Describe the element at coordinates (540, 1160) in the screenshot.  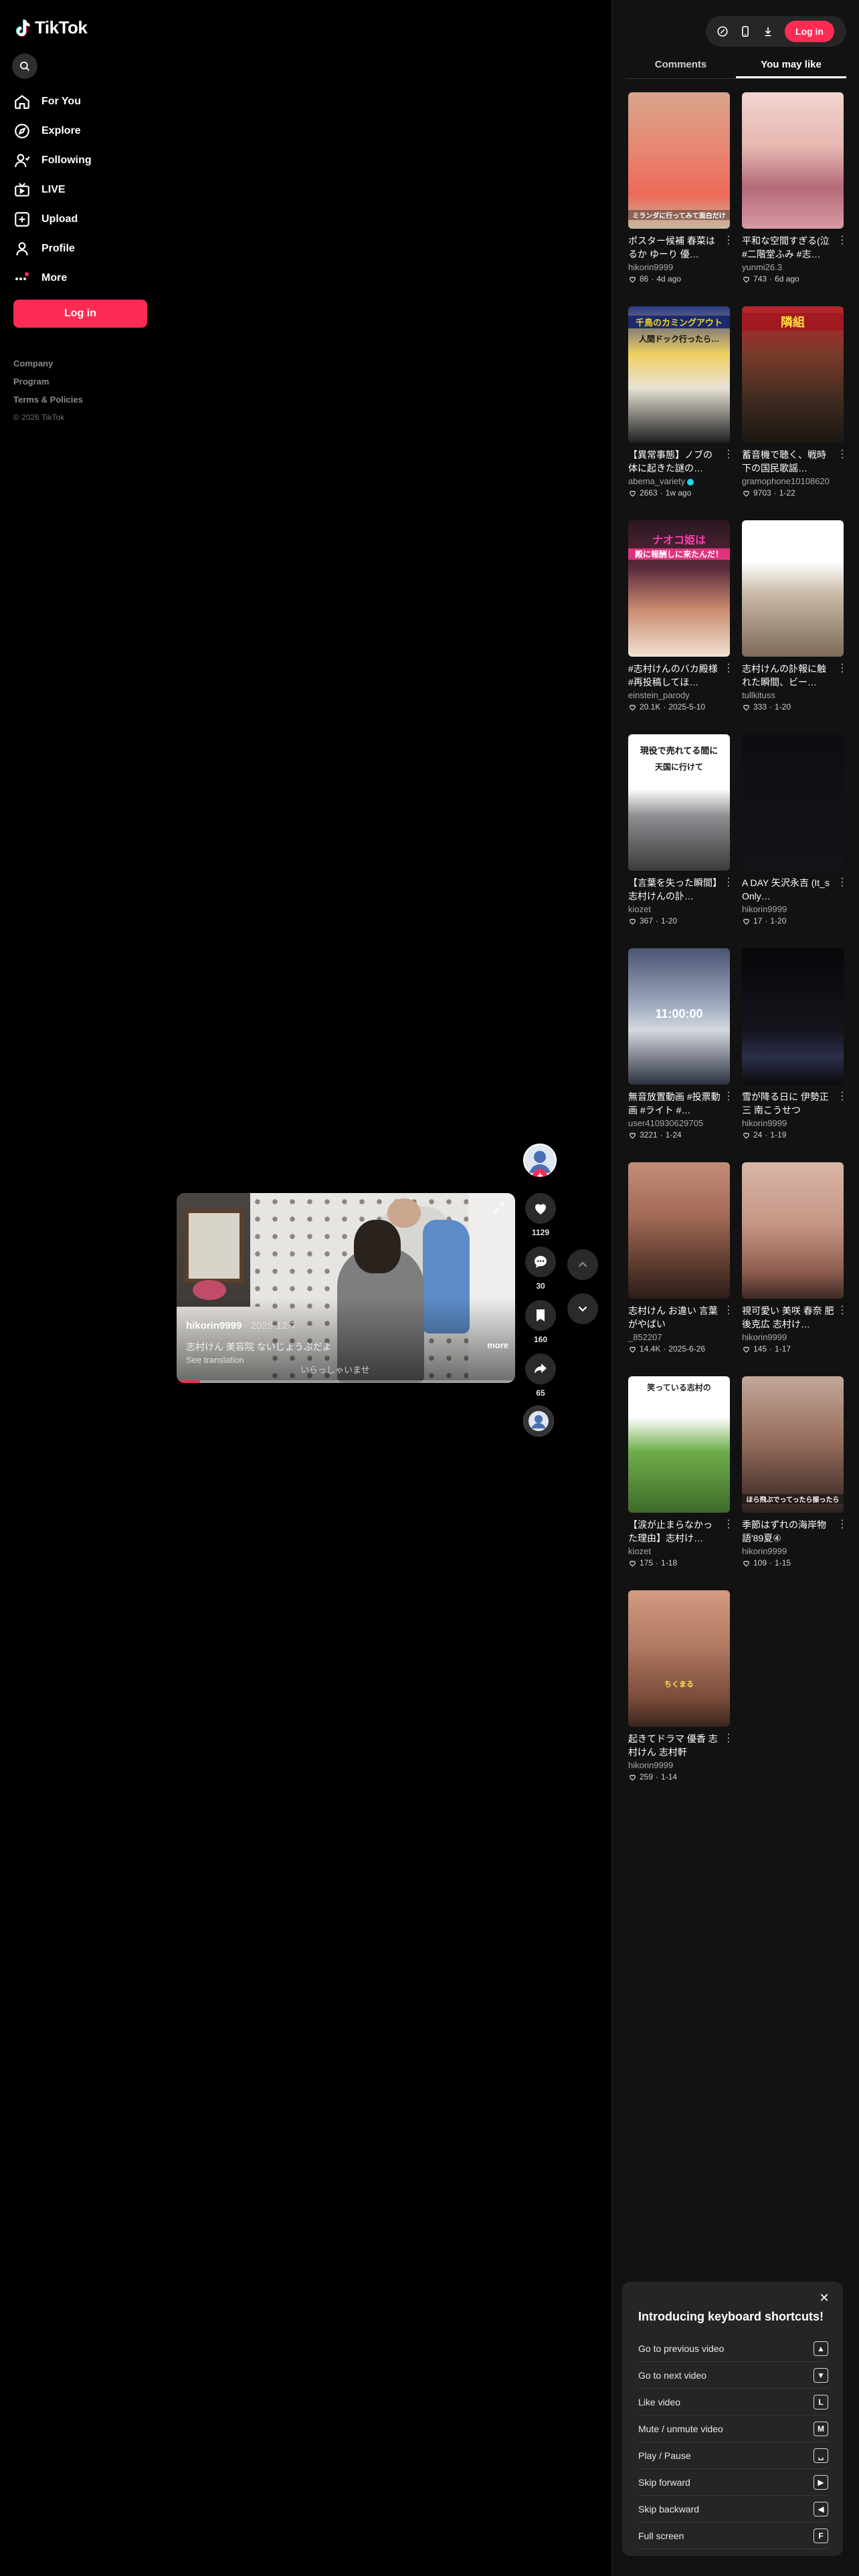
I see `creator-avatar: +` at that location.